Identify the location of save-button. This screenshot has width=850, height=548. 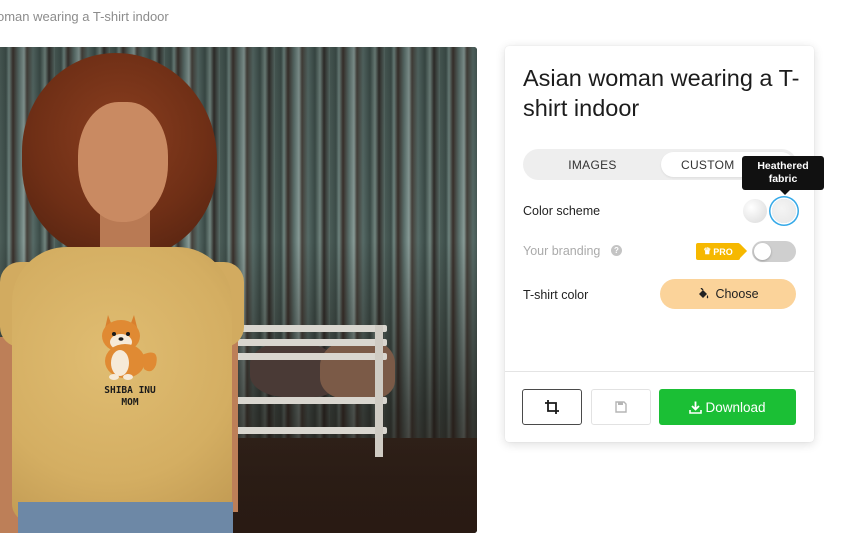
(621, 407).